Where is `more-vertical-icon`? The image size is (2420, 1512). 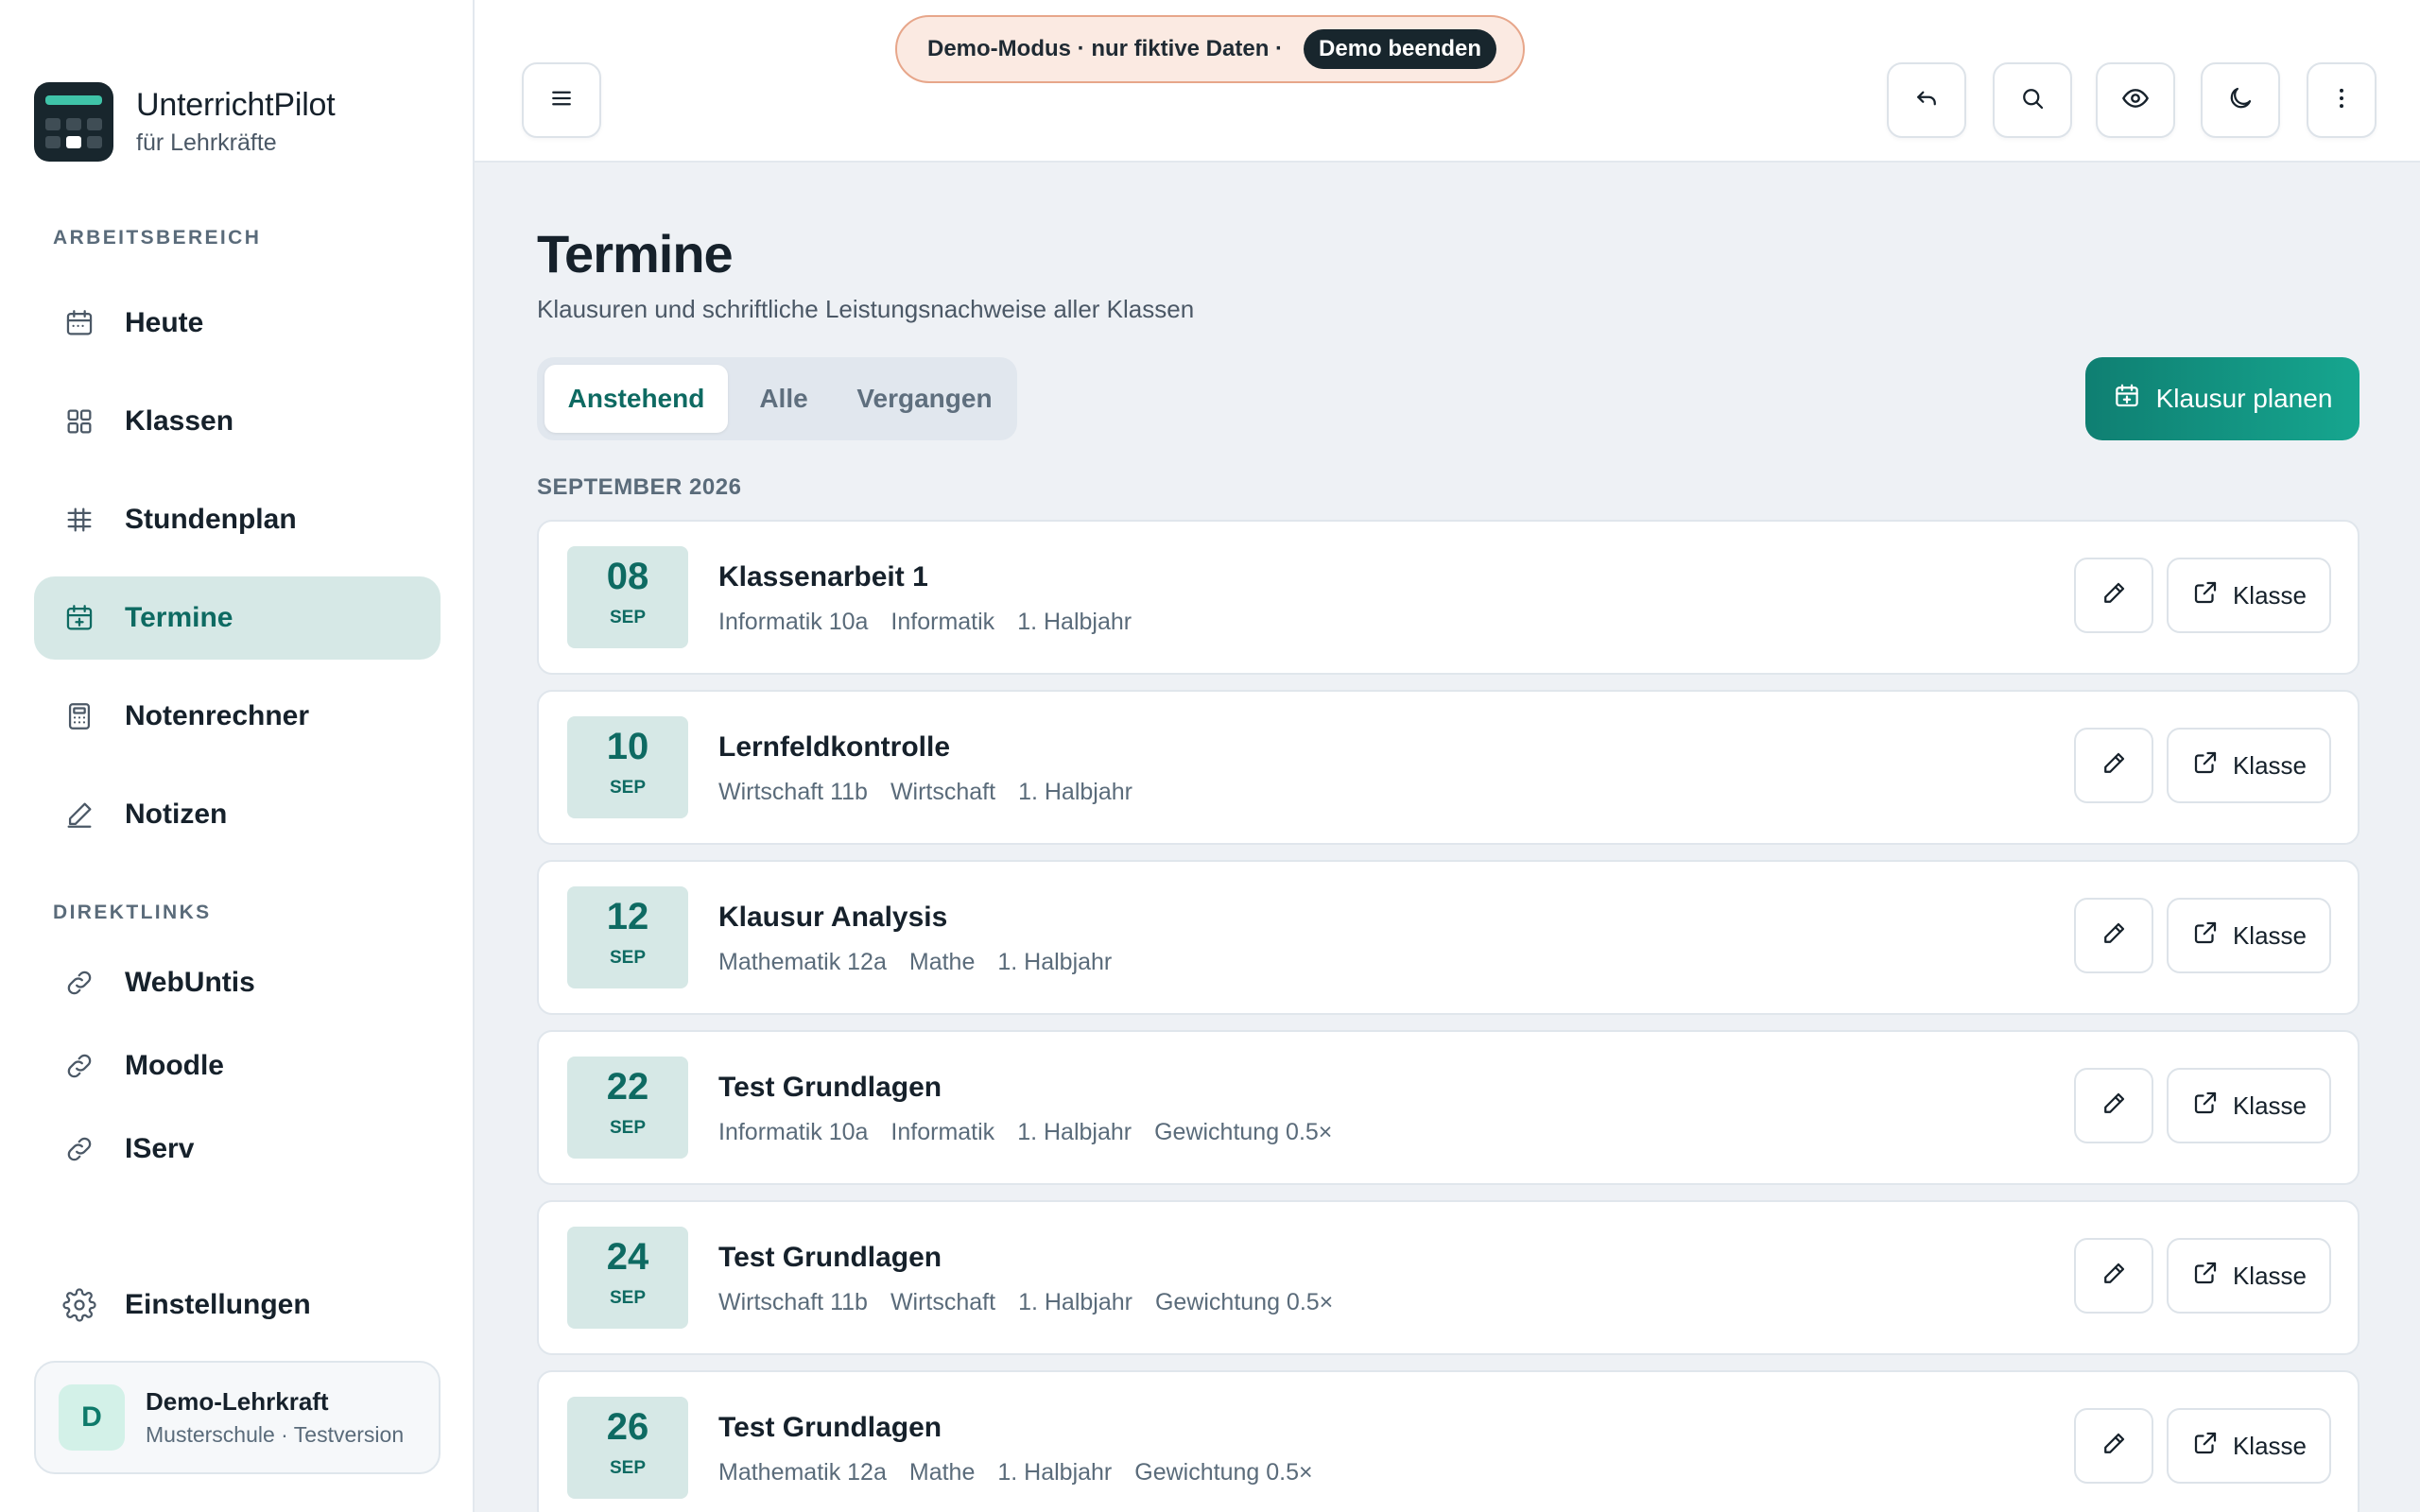 more-vertical-icon is located at coordinates (2341, 100).